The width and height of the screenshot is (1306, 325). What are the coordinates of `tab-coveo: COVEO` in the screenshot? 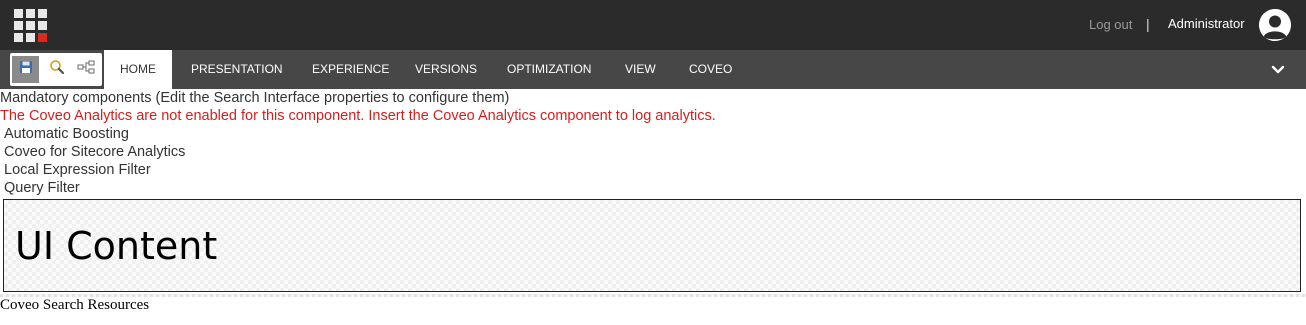 It's located at (710, 69).